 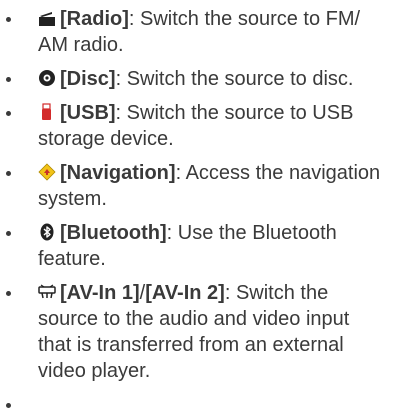 What do you see at coordinates (118, 173) in the screenshot?
I see `item-term: [Navigation]` at bounding box center [118, 173].